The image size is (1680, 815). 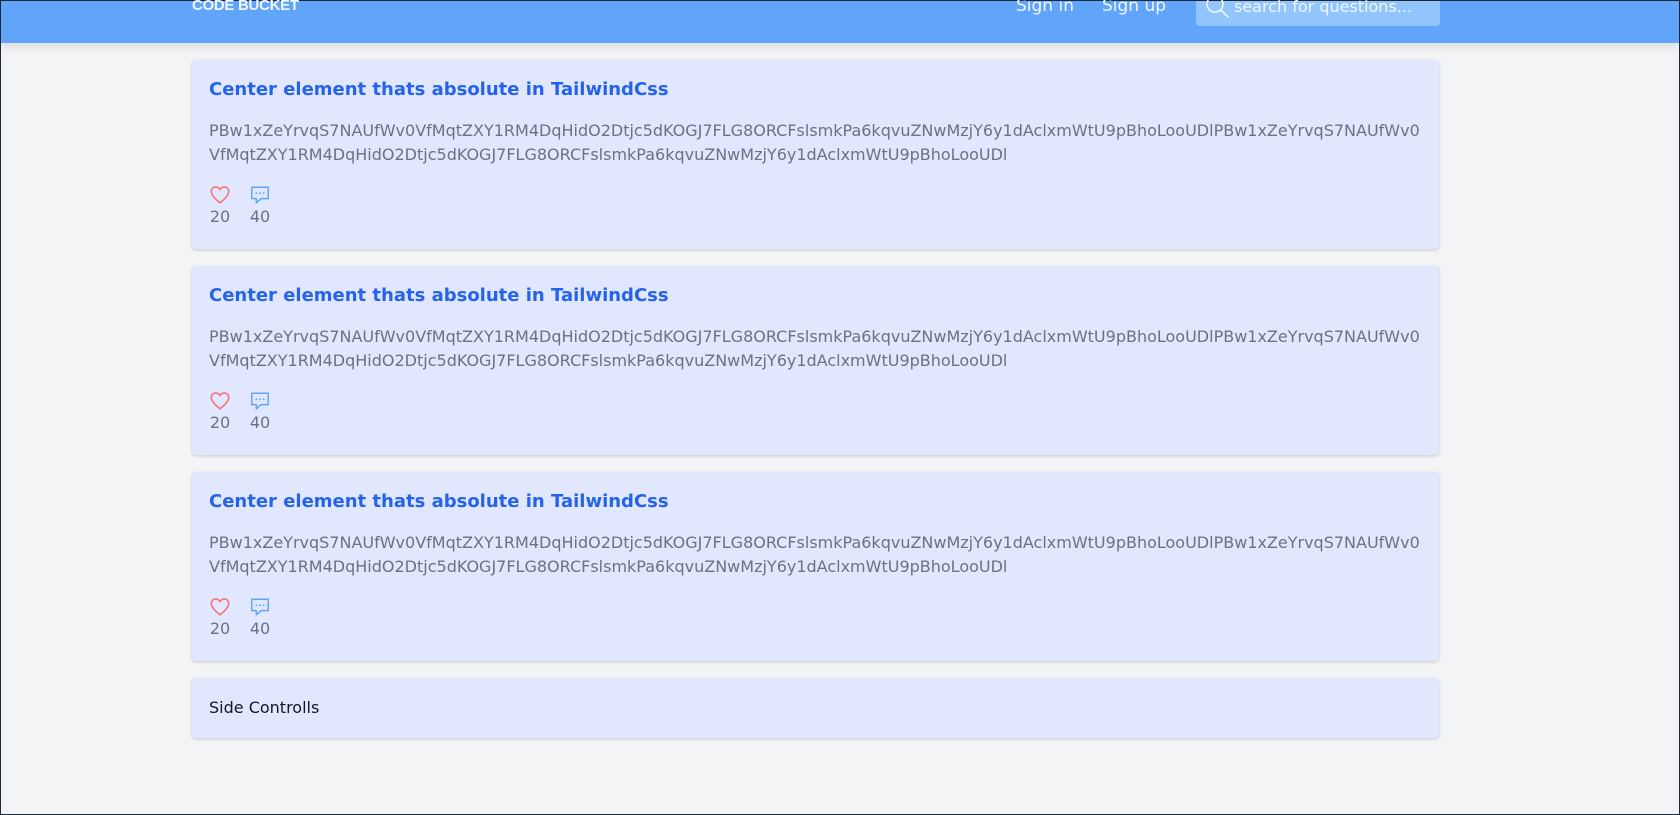 I want to click on sign-in-link: Sign in, so click(x=1045, y=8).